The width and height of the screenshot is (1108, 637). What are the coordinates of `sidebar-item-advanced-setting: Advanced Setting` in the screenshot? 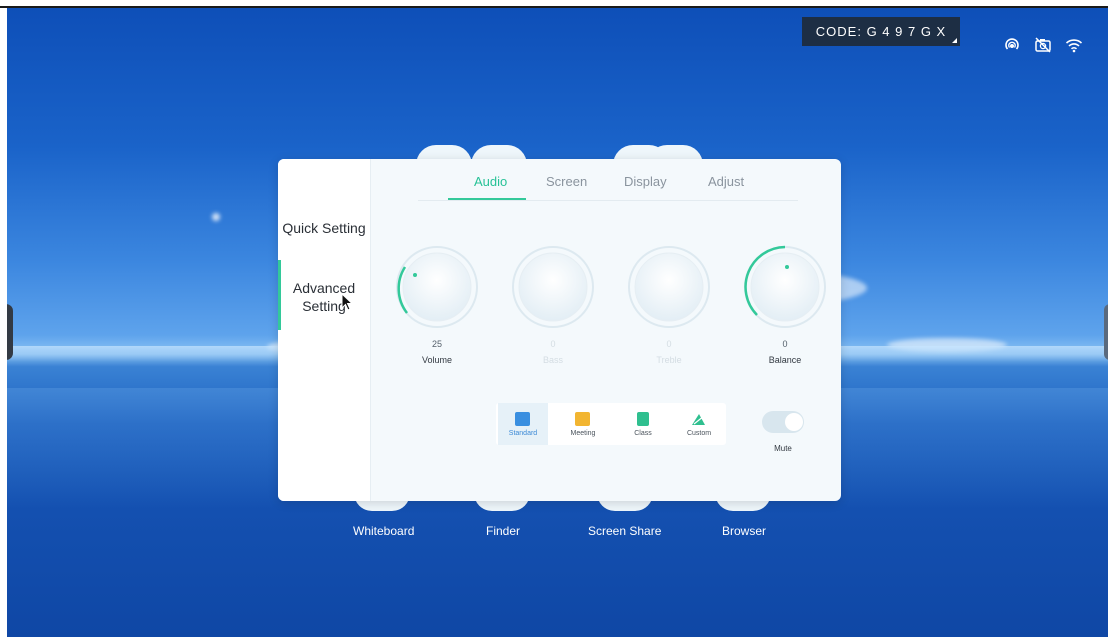 It's located at (324, 297).